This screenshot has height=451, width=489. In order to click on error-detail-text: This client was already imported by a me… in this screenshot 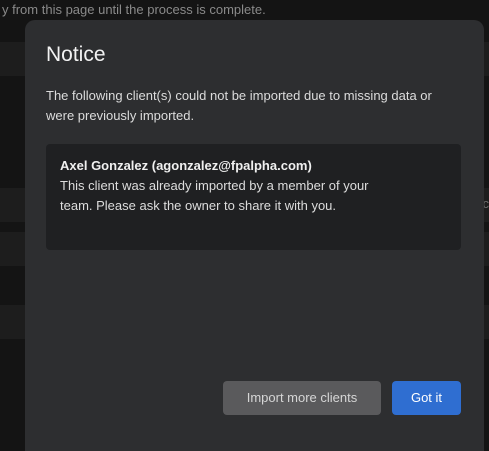, I will do `click(214, 195)`.